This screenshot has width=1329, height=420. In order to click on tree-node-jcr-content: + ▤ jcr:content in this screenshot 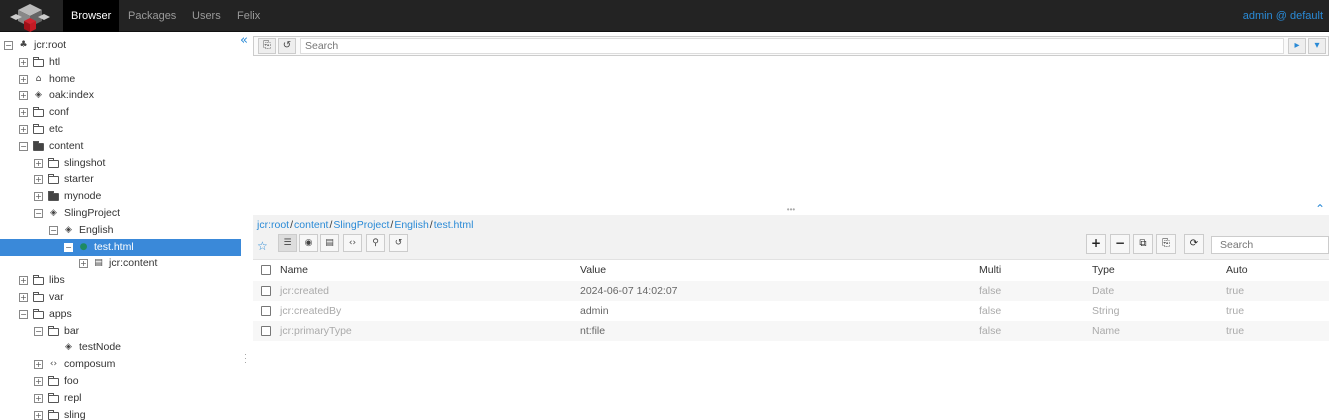, I will do `click(120, 263)`.